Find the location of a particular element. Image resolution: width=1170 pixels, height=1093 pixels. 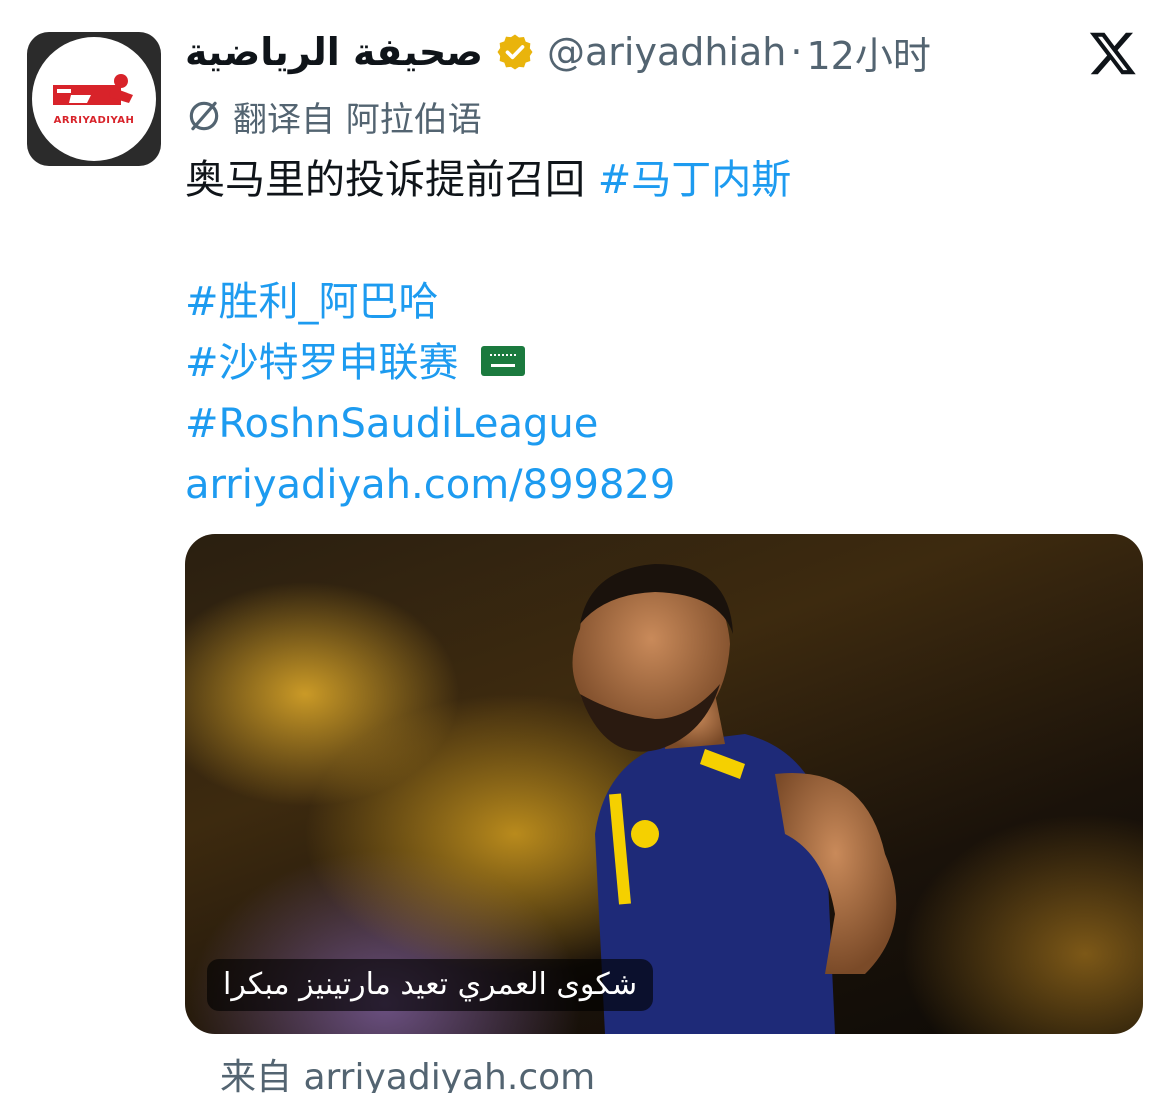

translation-notice: 翻译自 阿拉伯语 is located at coordinates (333, 116).